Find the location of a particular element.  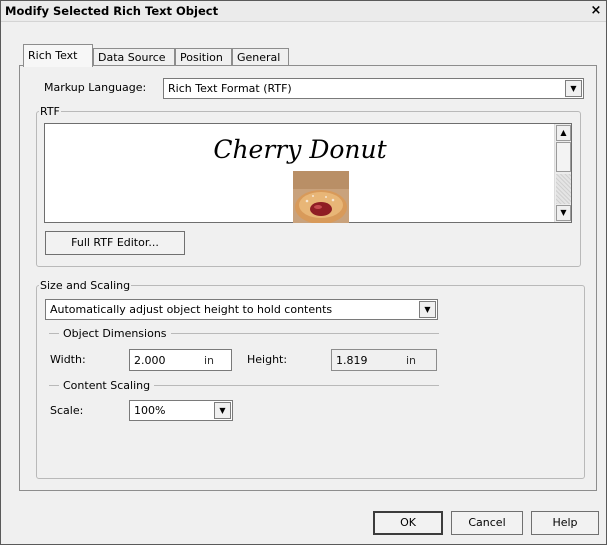

height-unit: in is located at coordinates (411, 360).